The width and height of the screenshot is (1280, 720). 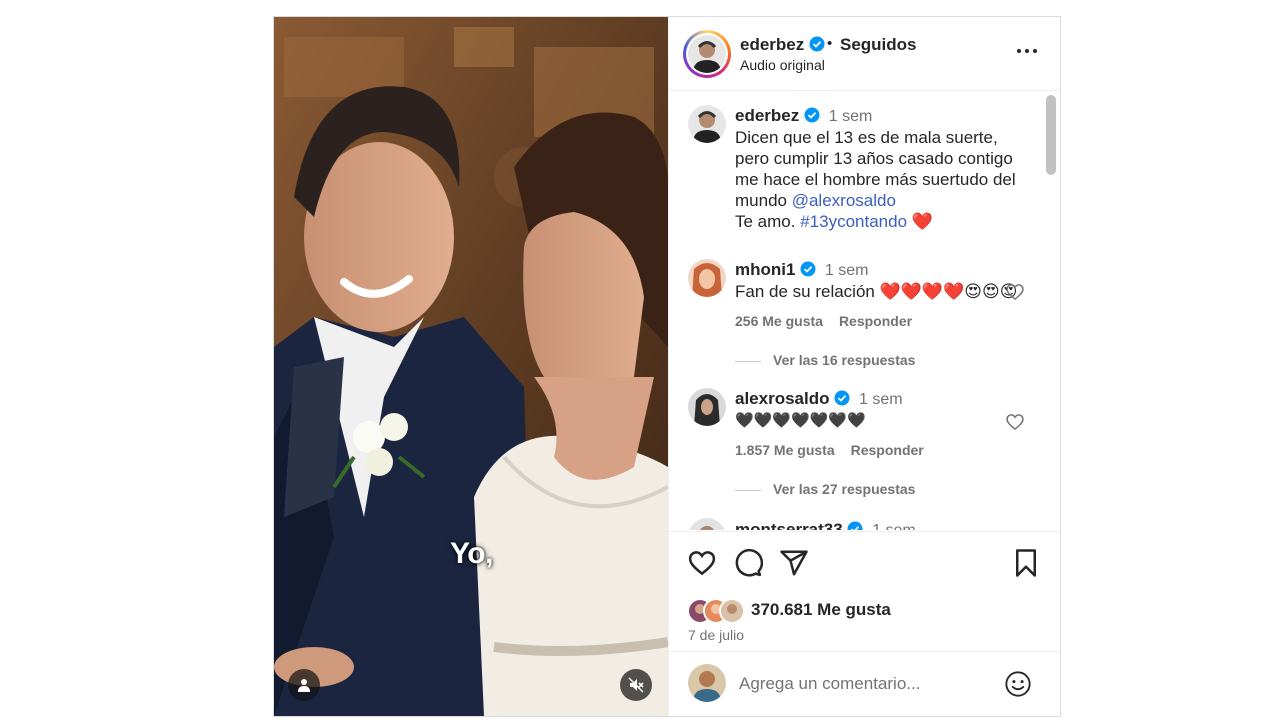 What do you see at coordinates (865, 591) in the screenshot?
I see `post-actions: 370.681 Me gusta 7 de julio` at bounding box center [865, 591].